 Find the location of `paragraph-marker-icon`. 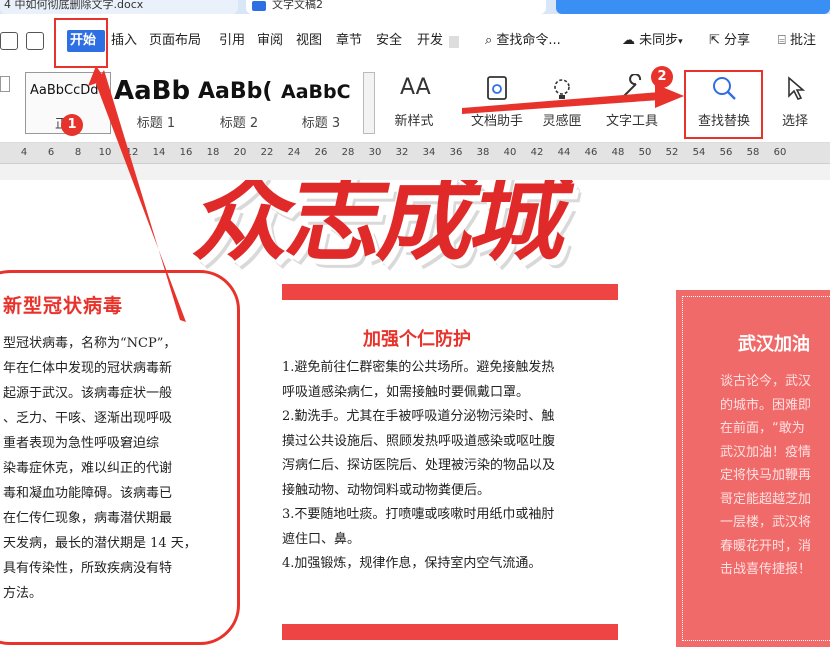

paragraph-marker-icon is located at coordinates (5, 84).